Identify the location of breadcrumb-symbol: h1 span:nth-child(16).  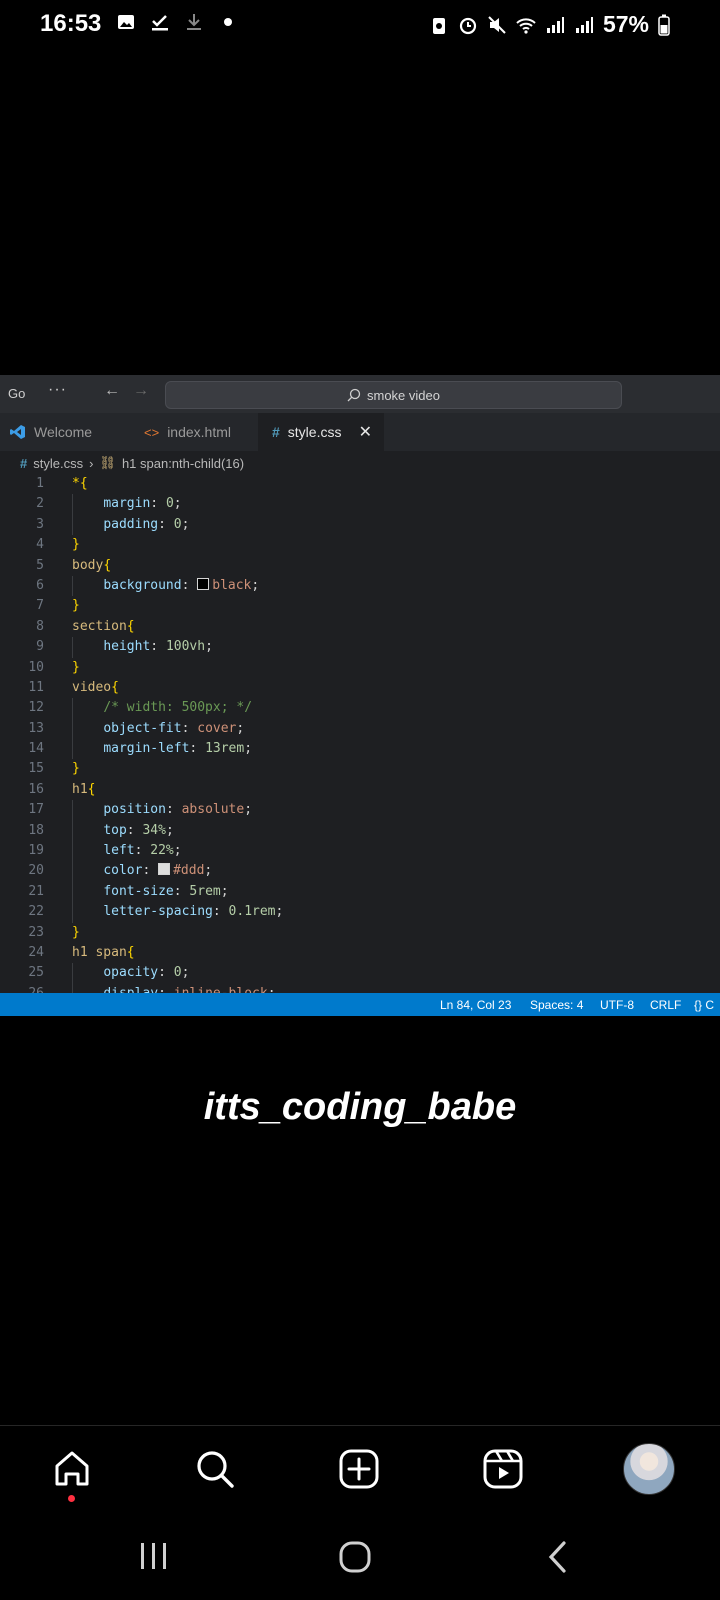
(183, 463).